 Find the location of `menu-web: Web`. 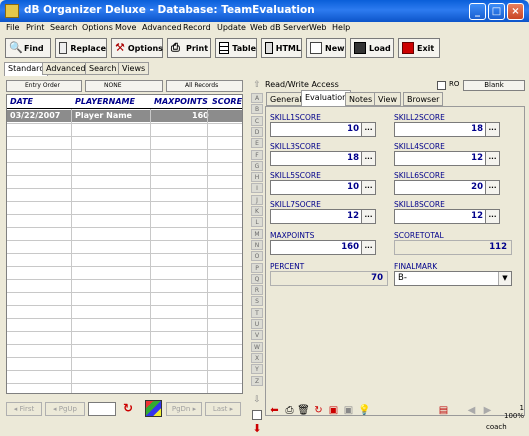

menu-web: Web is located at coordinates (317, 27).